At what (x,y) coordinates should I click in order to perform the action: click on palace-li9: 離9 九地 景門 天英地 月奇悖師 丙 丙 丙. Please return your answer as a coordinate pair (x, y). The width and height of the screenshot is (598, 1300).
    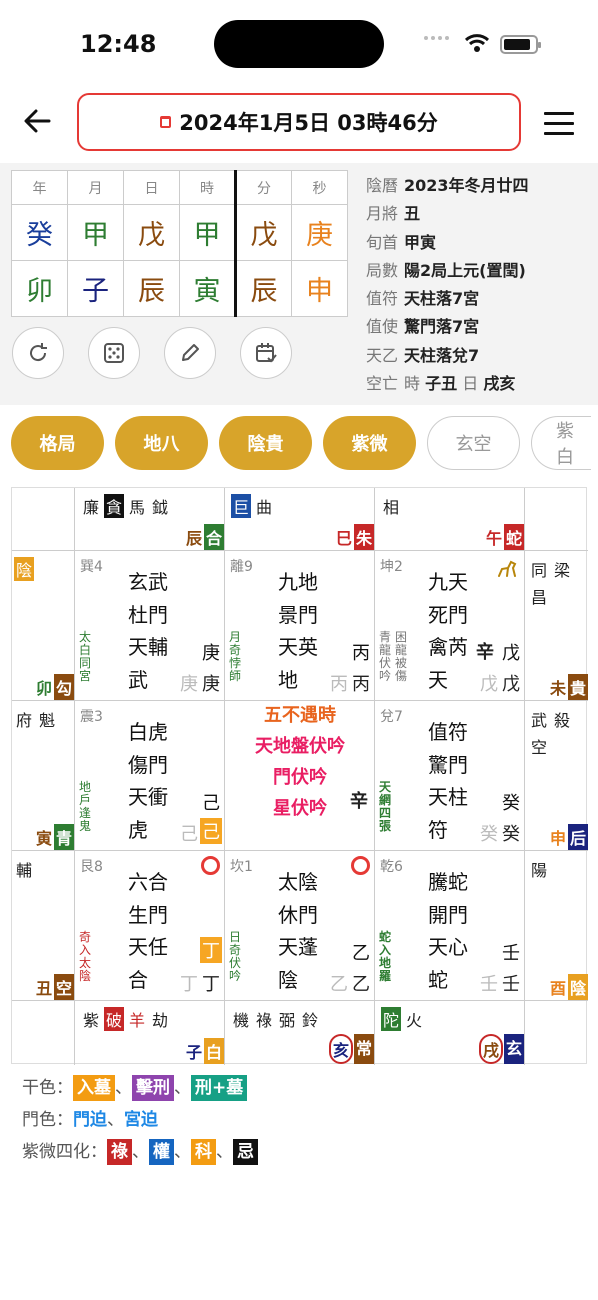
    Looking at the image, I should click on (299, 625).